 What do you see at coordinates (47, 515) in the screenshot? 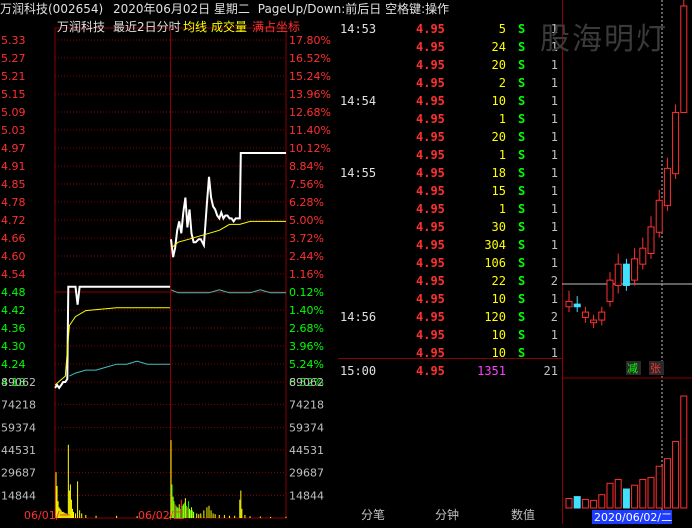
I see `x-axis-label-day1: 06/01/一` at bounding box center [47, 515].